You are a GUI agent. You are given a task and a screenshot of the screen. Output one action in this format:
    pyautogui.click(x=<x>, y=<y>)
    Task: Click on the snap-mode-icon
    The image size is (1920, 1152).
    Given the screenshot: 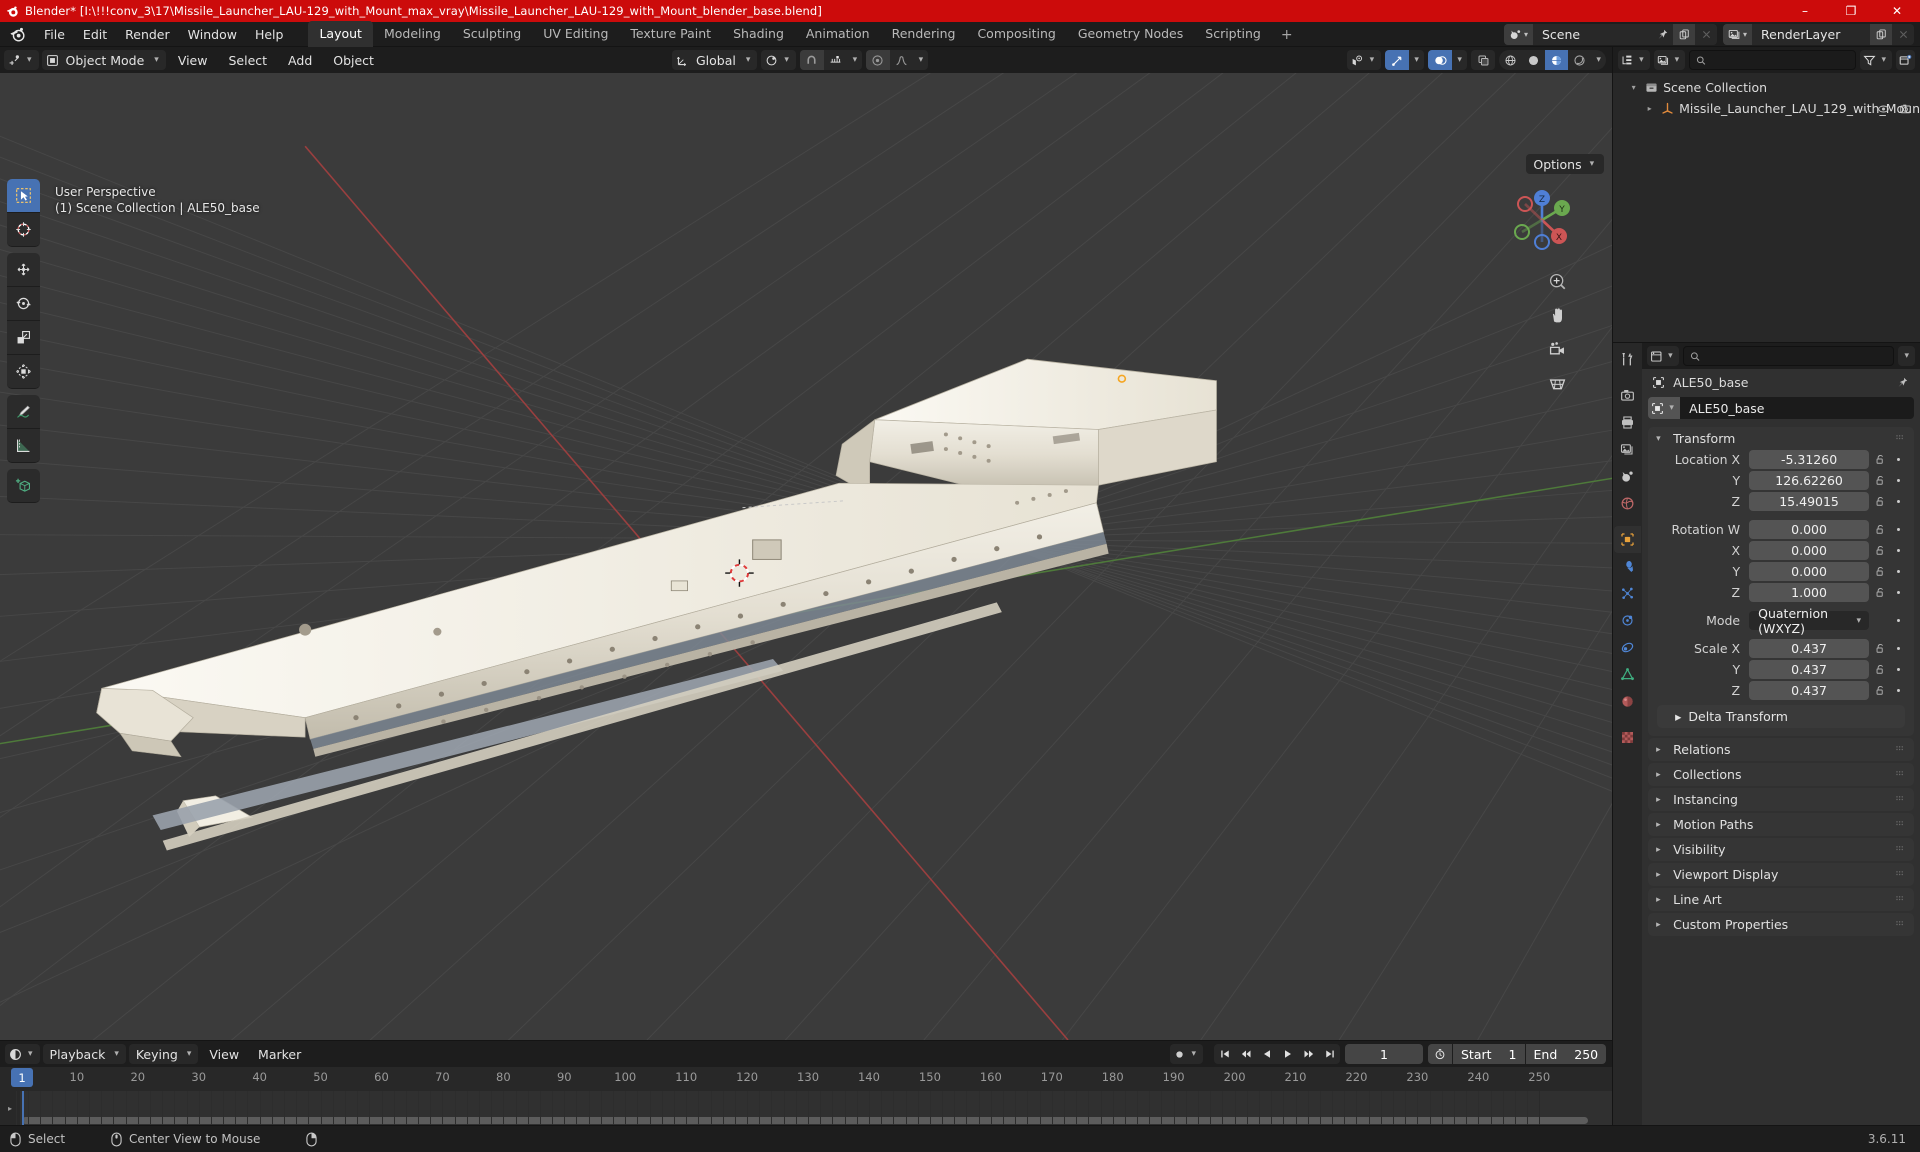 What is the action you would take?
    pyautogui.click(x=836, y=60)
    